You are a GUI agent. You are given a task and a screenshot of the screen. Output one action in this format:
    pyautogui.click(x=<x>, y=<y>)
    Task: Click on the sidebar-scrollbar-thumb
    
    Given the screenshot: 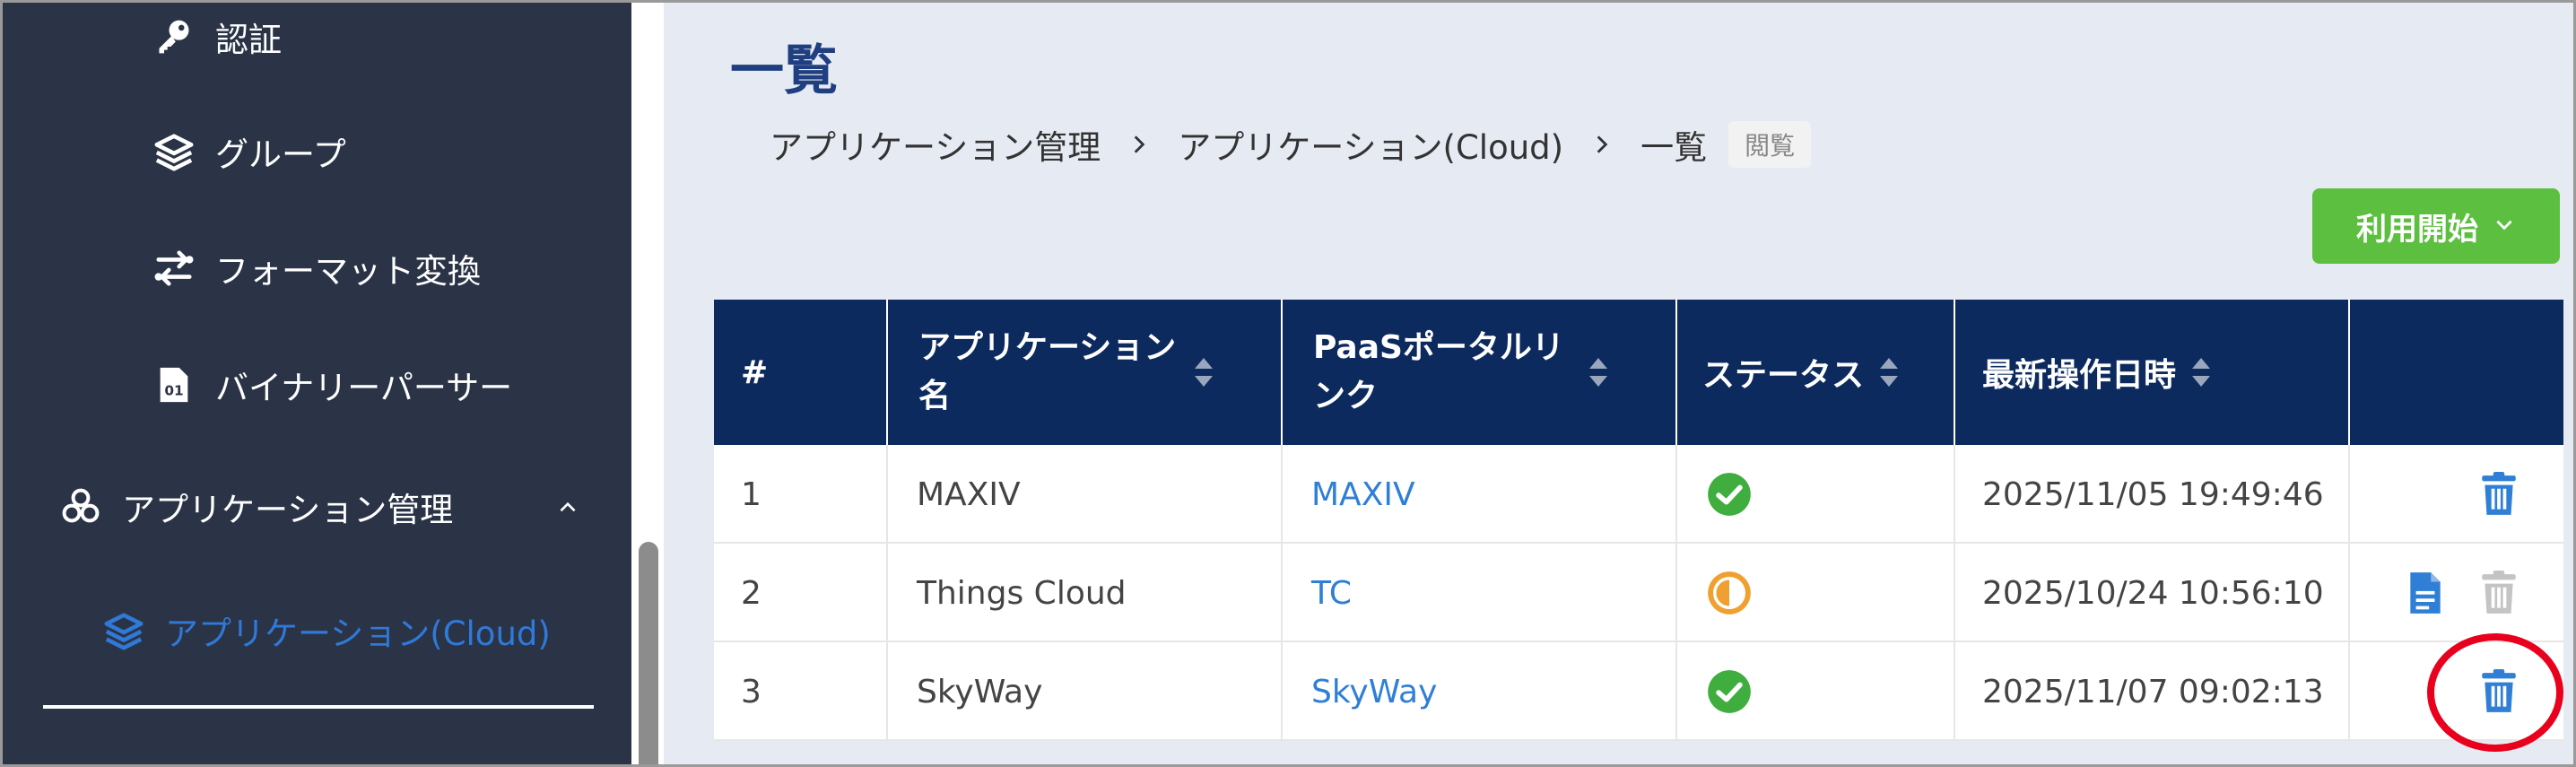 What is the action you would take?
    pyautogui.click(x=648, y=655)
    